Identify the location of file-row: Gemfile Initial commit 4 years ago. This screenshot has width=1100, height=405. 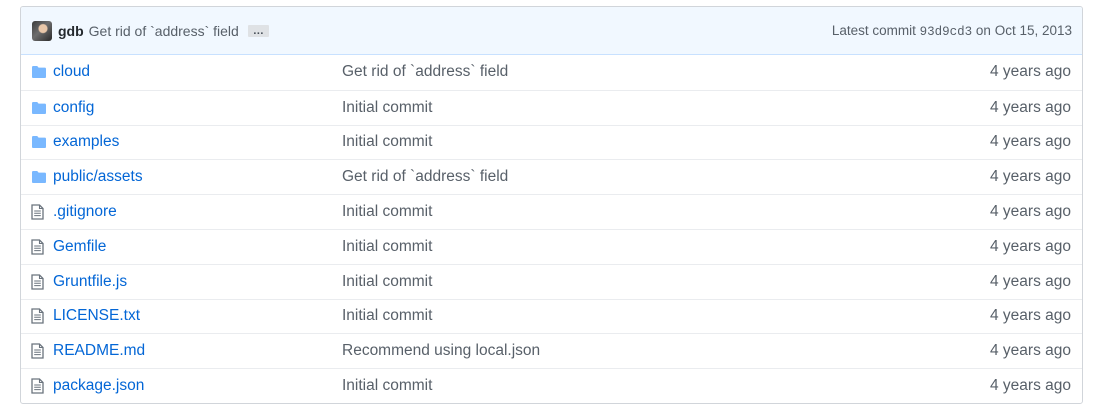
(551, 246).